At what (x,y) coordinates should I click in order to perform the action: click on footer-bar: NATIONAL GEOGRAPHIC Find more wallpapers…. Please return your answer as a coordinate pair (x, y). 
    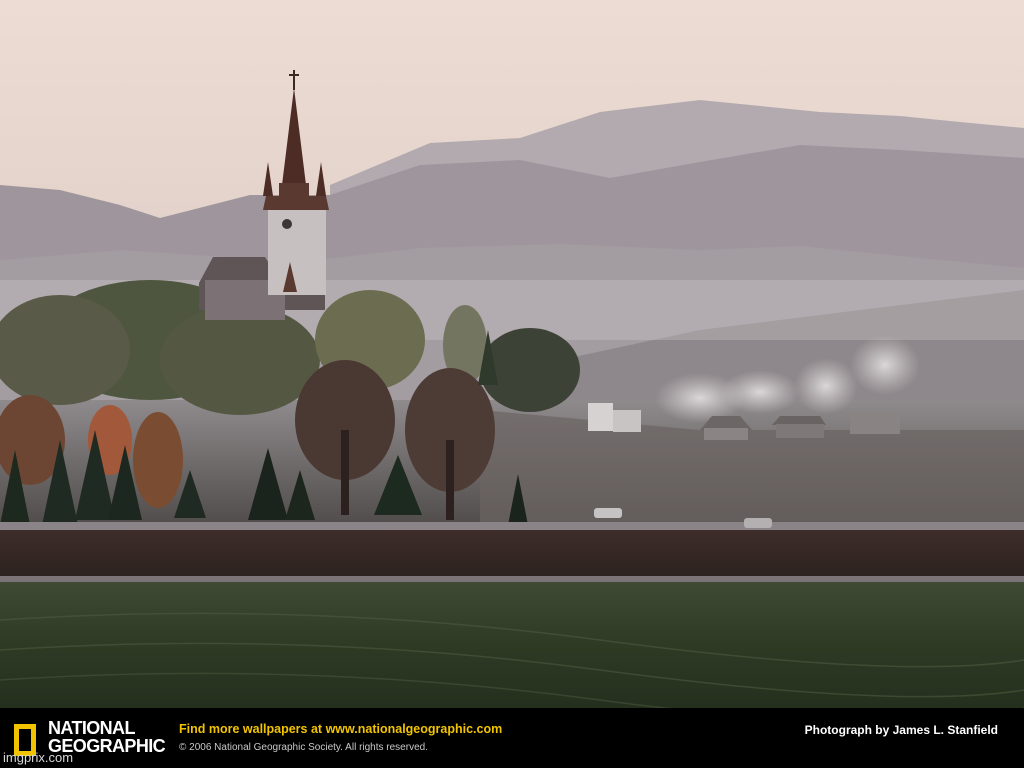
    Looking at the image, I should click on (512, 738).